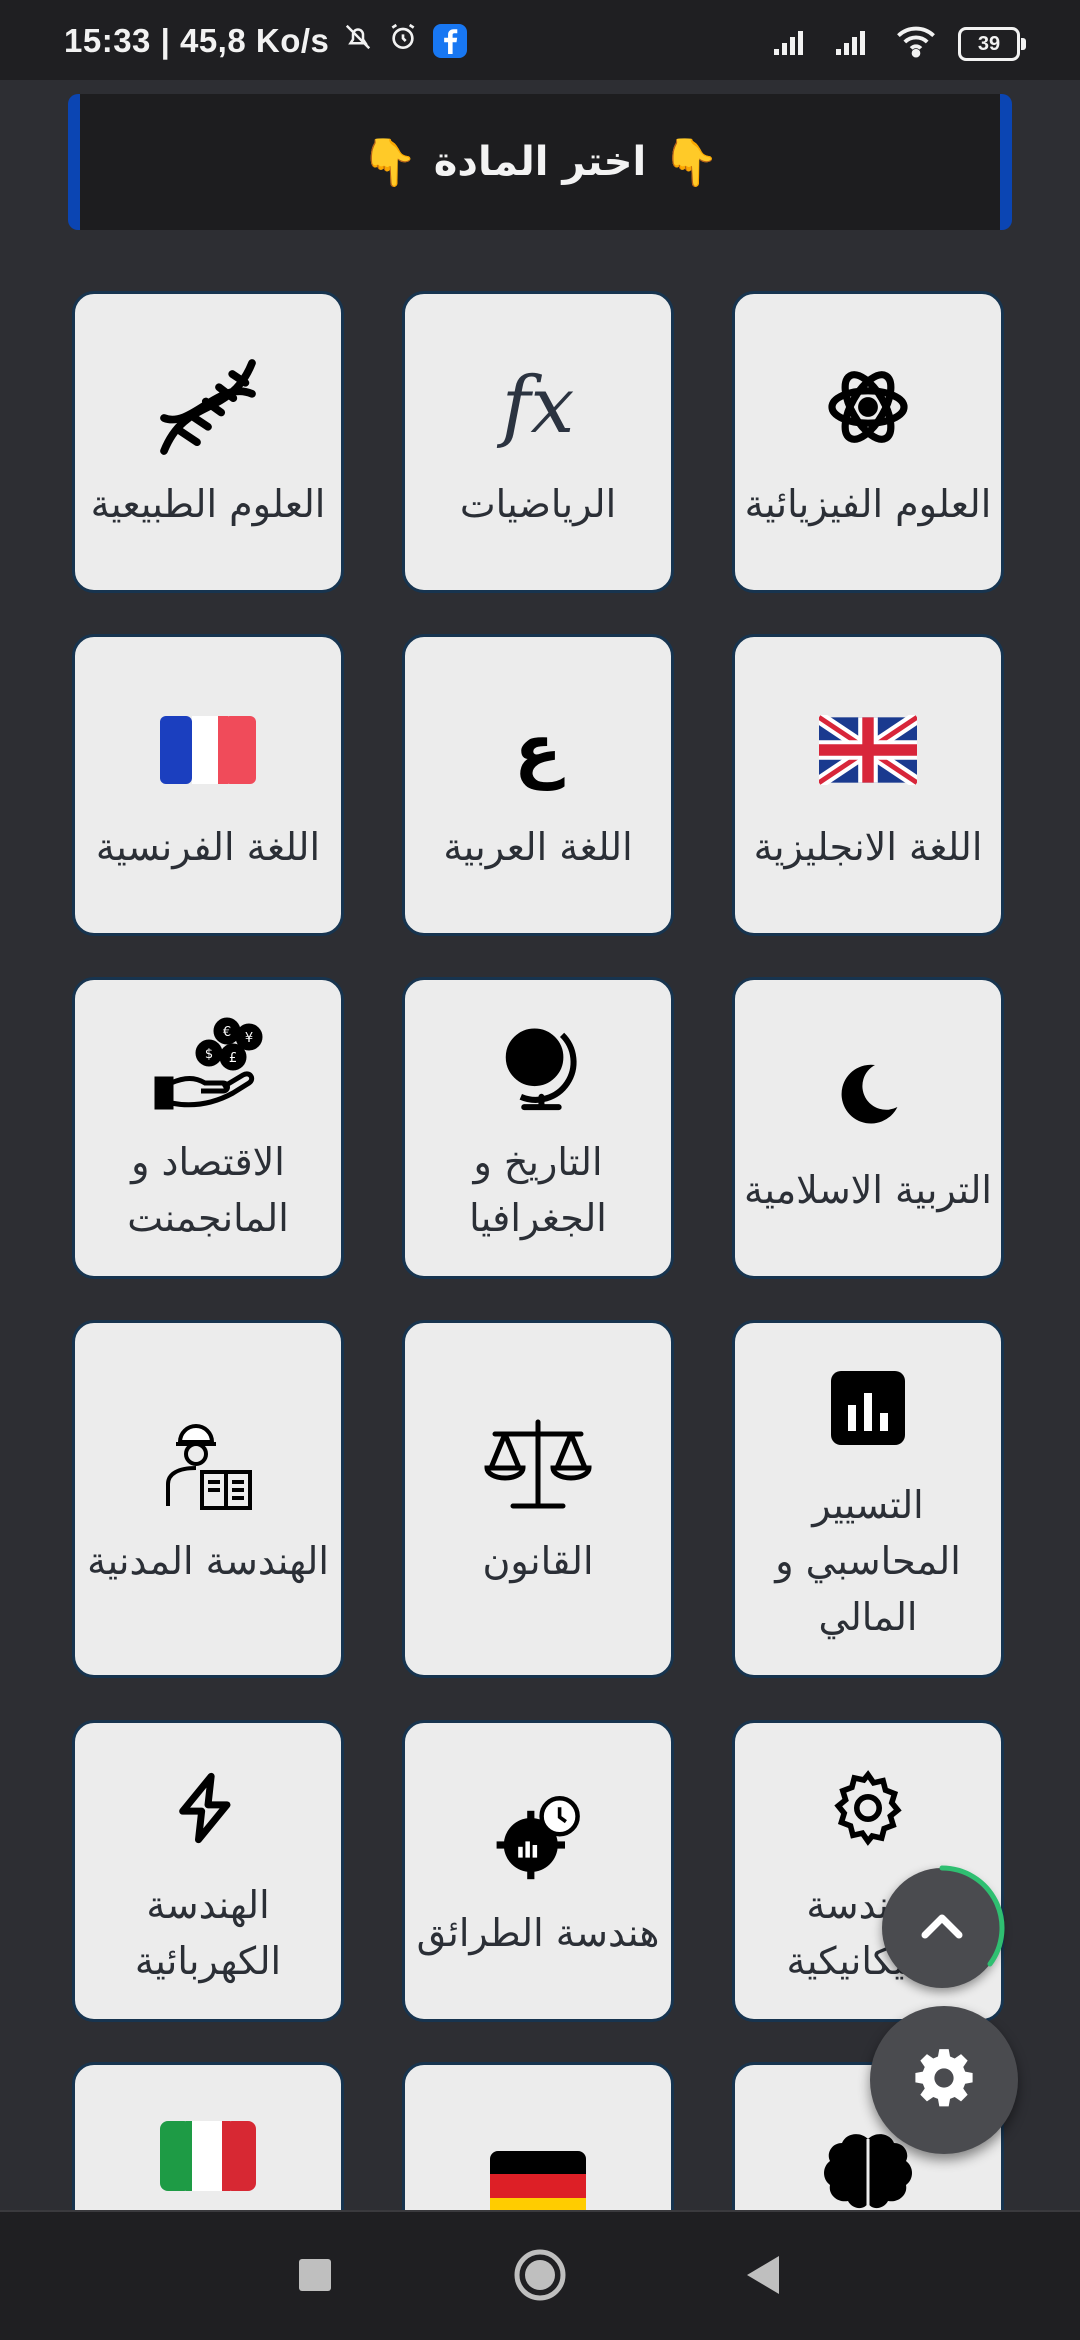 This screenshot has height=2340, width=1080. What do you see at coordinates (208, 1561) in the screenshot?
I see `subject-label: الهندسة المدنية` at bounding box center [208, 1561].